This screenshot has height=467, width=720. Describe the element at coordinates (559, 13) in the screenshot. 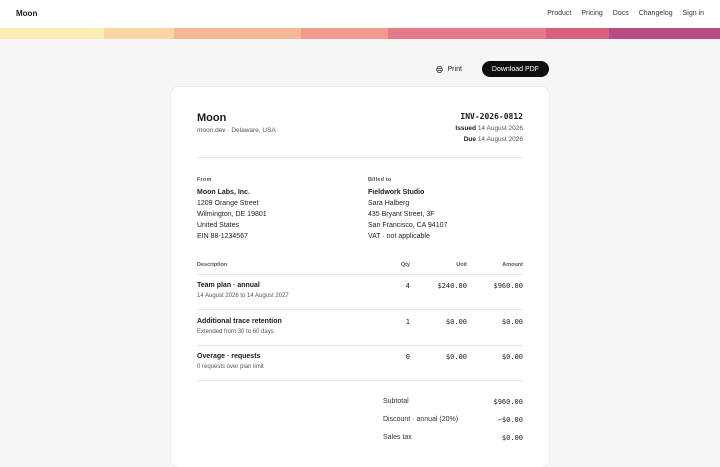

I see `nav-link-product: Product` at that location.